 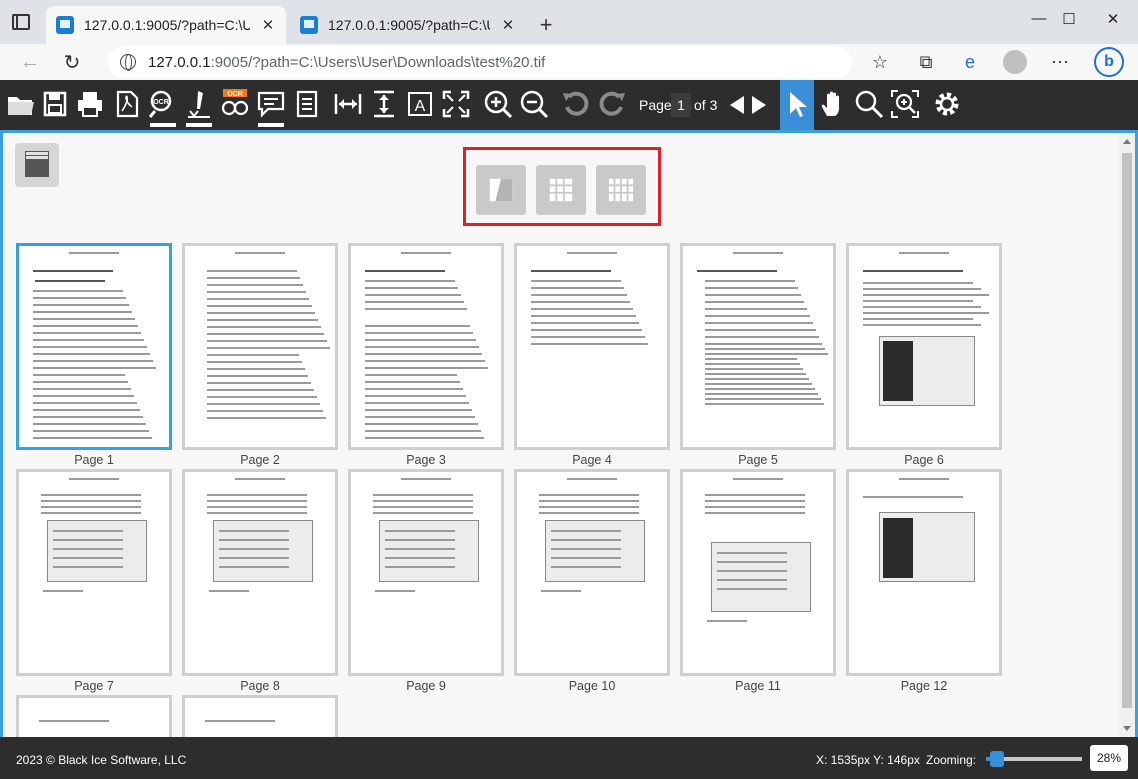 I want to click on annotate-pen-icon, so click(x=199, y=107).